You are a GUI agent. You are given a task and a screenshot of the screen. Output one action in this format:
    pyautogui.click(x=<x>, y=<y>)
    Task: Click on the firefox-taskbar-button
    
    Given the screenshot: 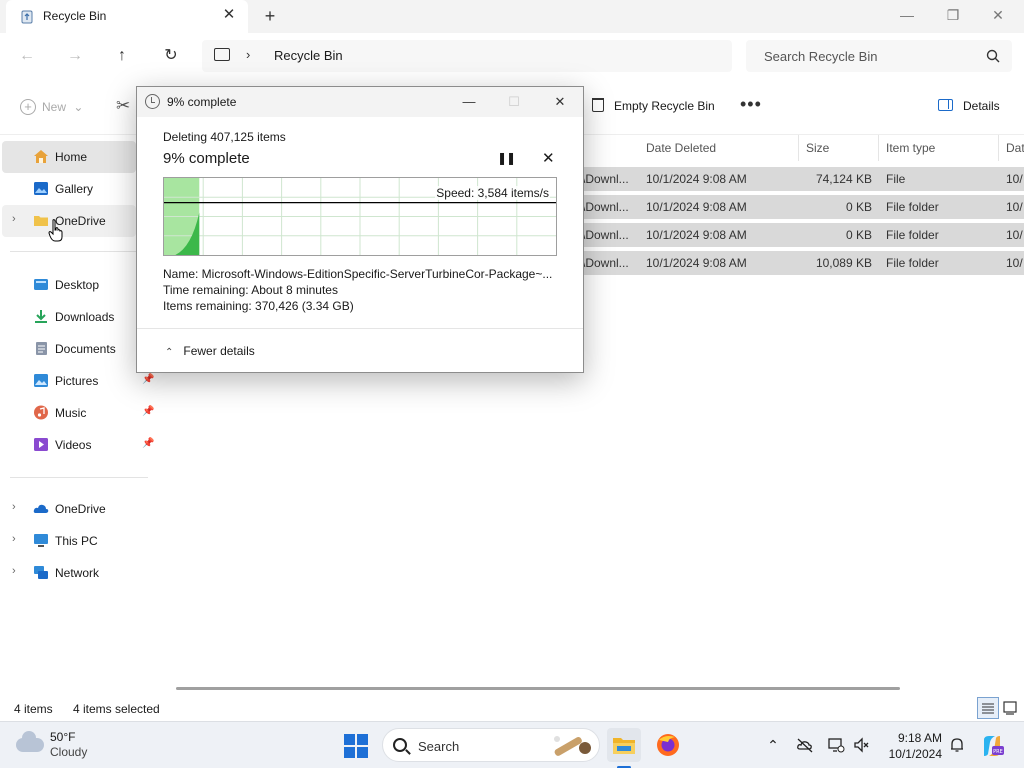 What is the action you would take?
    pyautogui.click(x=668, y=745)
    